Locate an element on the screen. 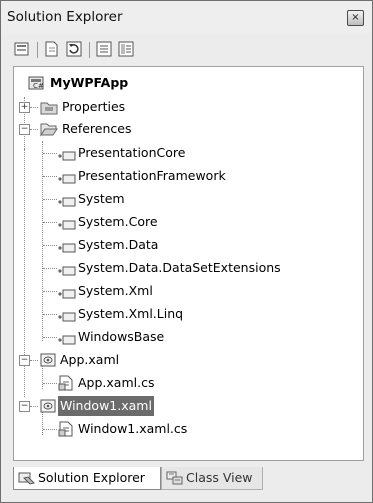  reference-item: System.Xml is located at coordinates (184, 291).